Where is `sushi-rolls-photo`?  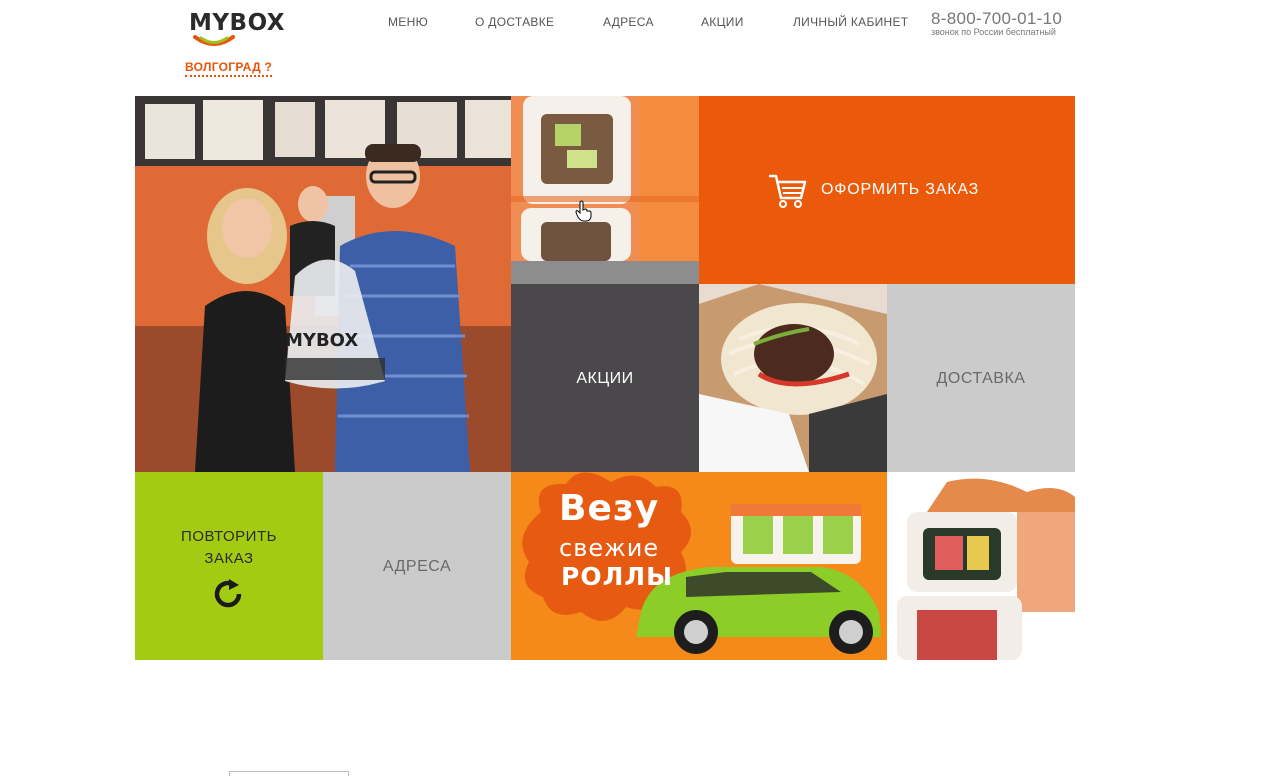 sushi-rolls-photo is located at coordinates (981, 566).